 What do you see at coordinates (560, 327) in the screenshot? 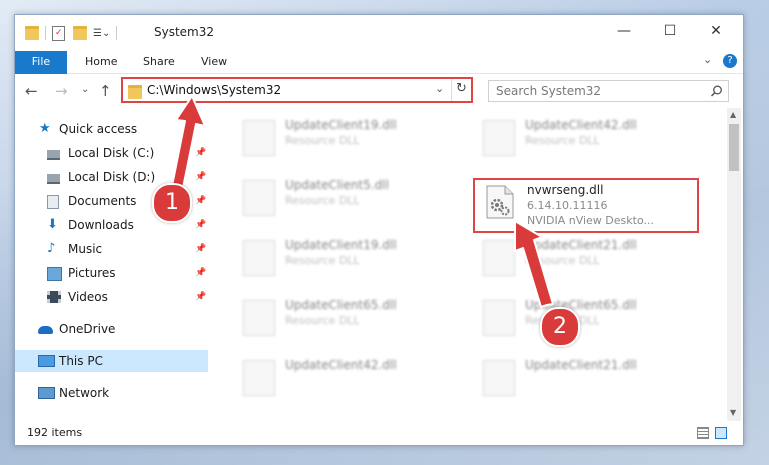
I see `step-2-badge: 2` at bounding box center [560, 327].